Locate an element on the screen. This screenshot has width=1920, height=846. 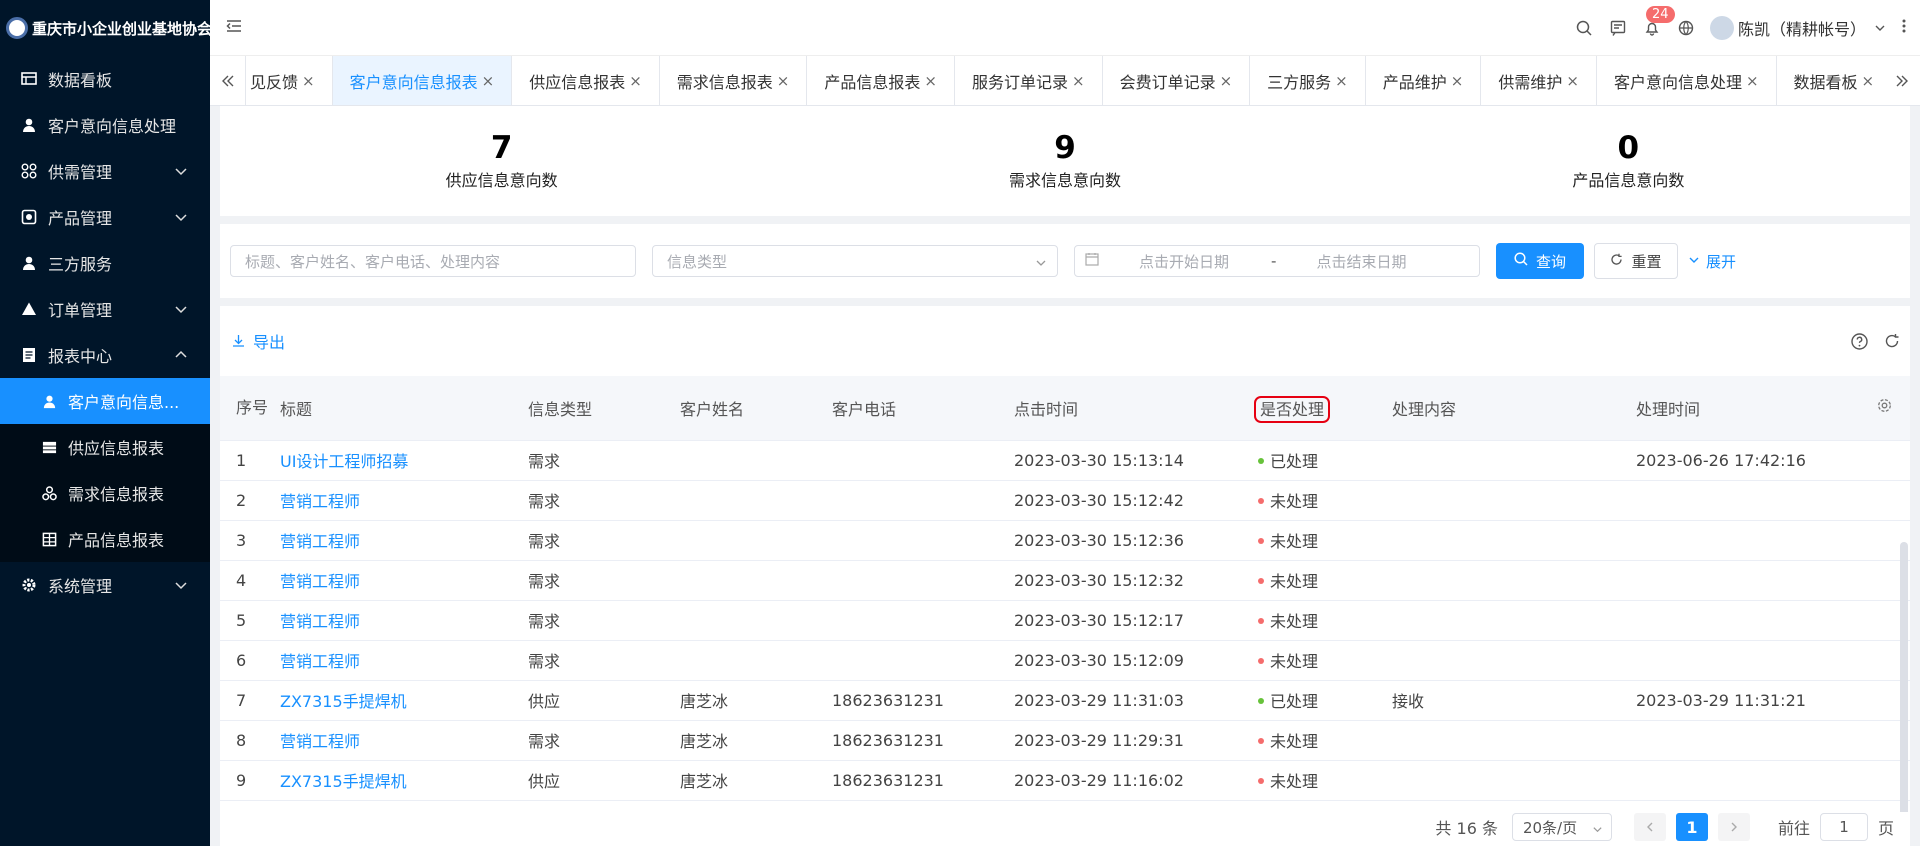
row-title-link: UI设计工程师招募 is located at coordinates (394, 460).